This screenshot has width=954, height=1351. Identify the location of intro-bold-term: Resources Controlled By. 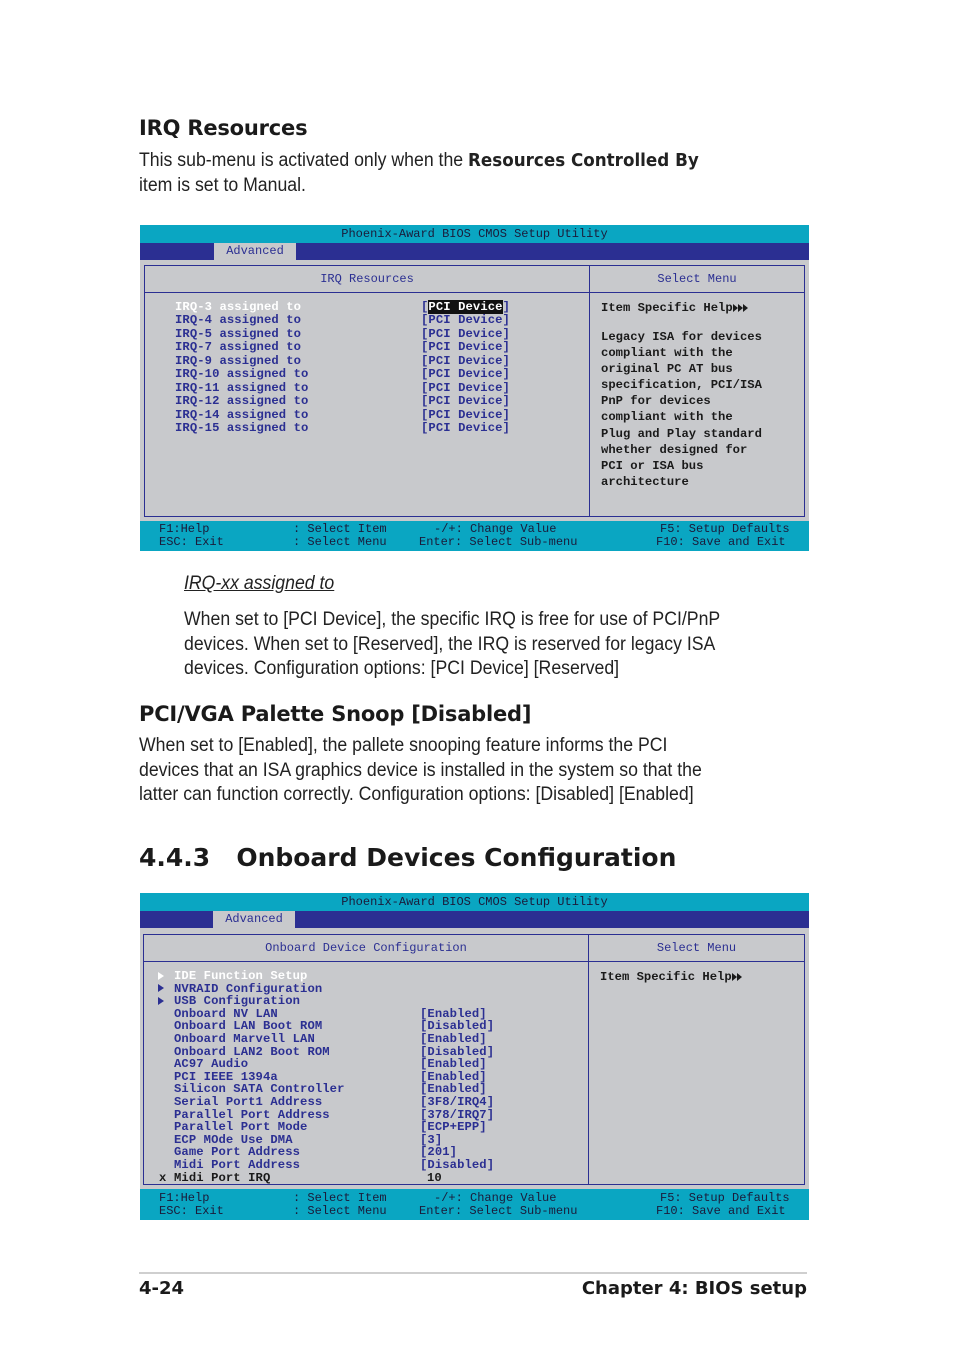
(583, 160).